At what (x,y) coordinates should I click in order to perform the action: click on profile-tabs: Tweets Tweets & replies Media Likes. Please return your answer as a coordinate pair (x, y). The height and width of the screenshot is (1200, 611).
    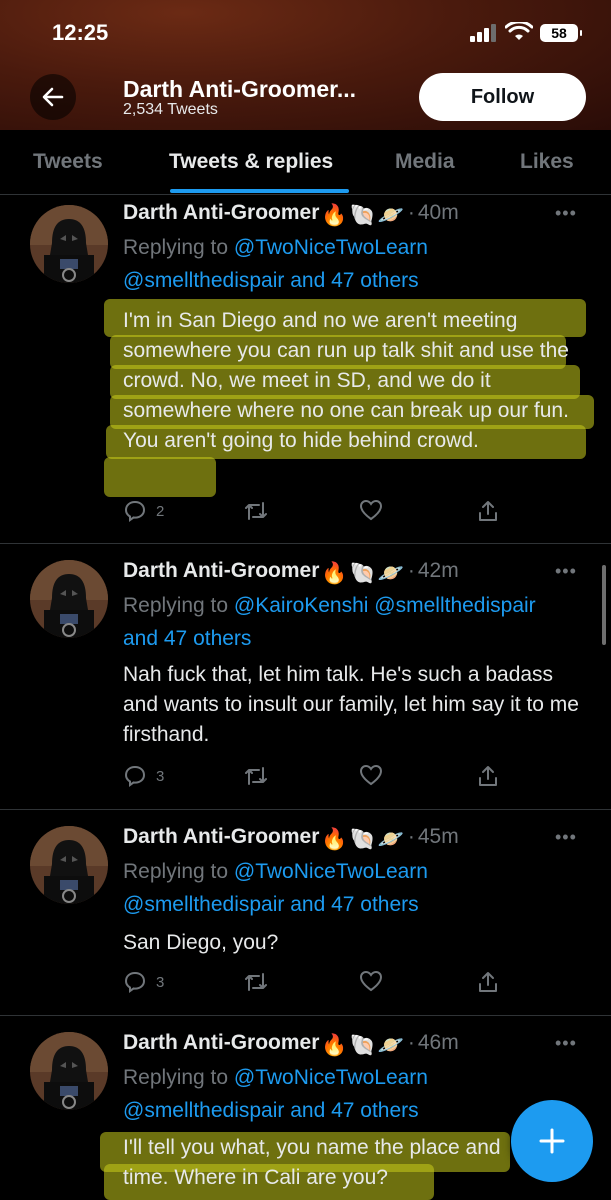
    Looking at the image, I should click on (305, 162).